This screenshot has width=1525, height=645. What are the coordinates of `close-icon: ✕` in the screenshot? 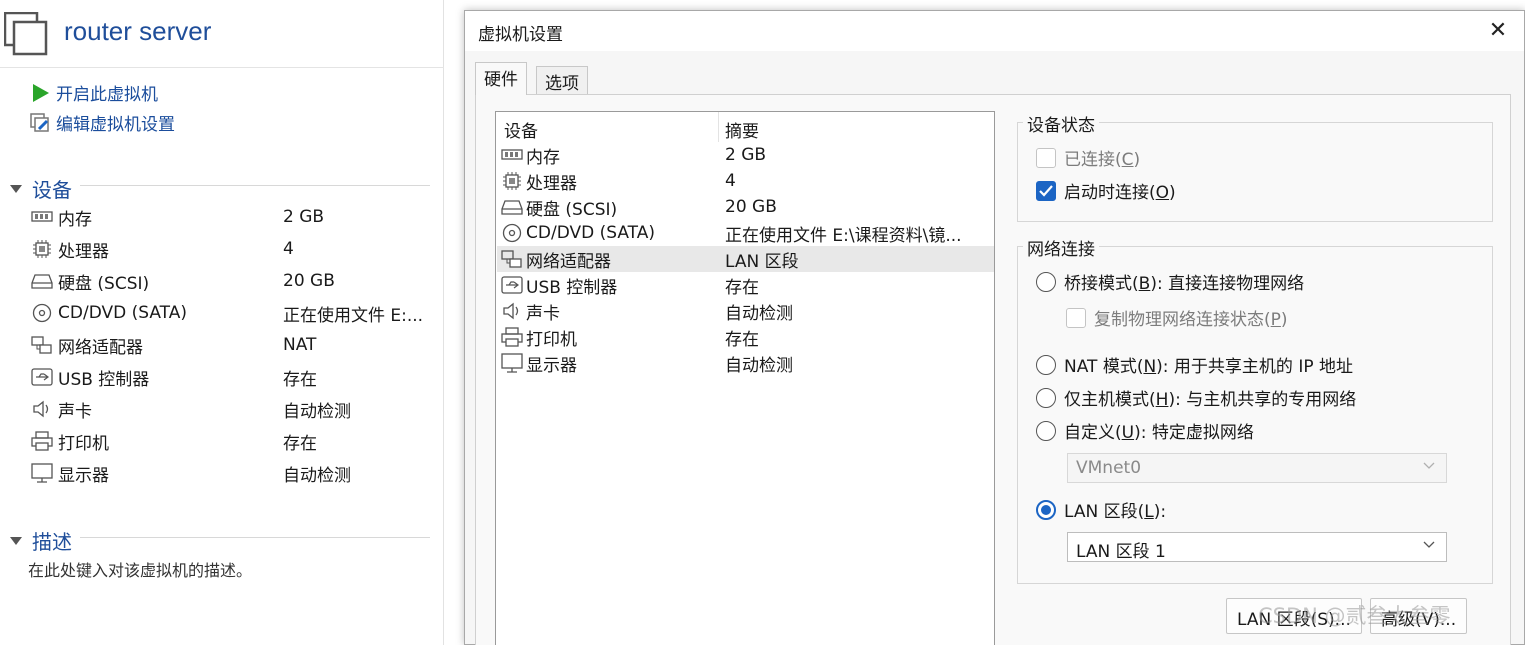 It's located at (1498, 31).